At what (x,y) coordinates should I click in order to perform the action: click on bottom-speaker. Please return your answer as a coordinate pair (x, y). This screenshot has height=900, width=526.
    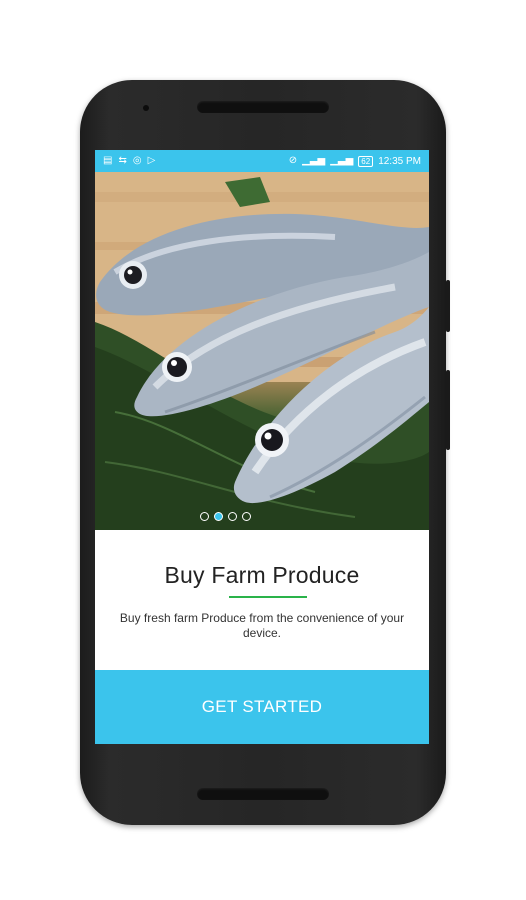
    Looking at the image, I should click on (263, 794).